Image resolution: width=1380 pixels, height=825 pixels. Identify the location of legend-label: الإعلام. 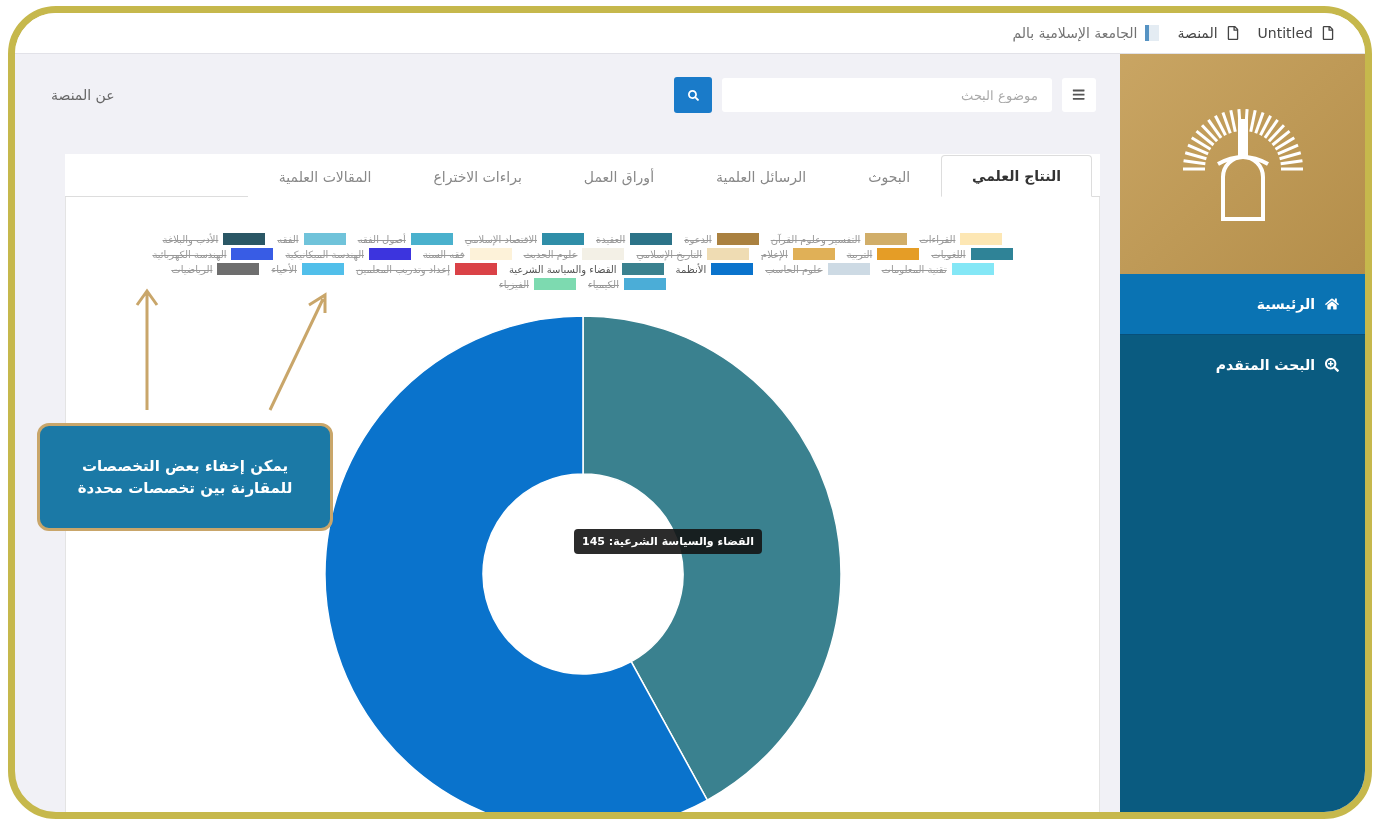
(774, 254).